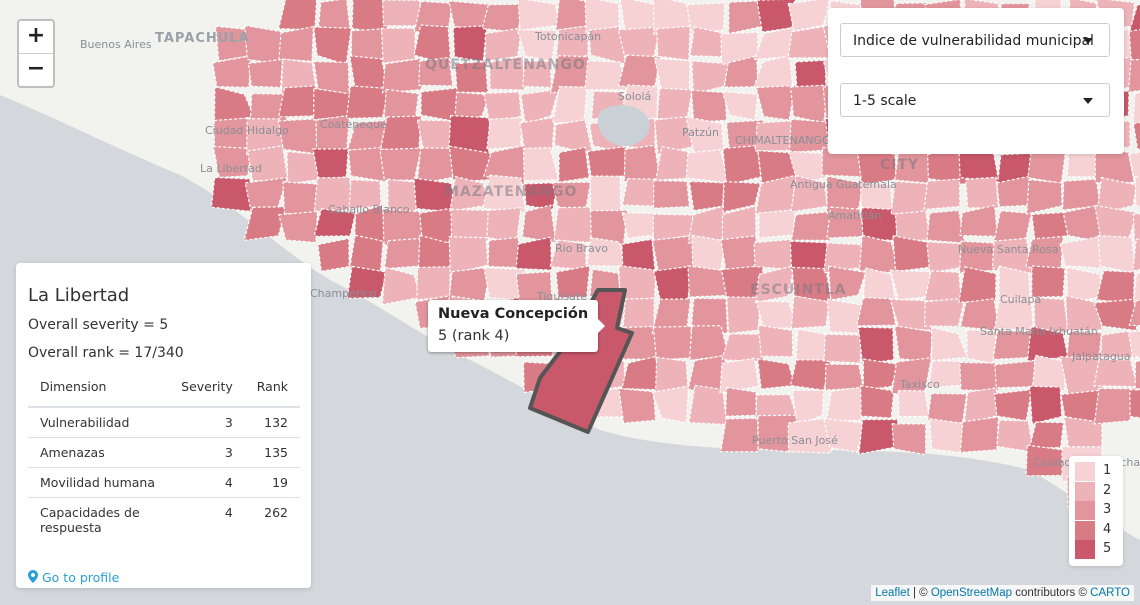 The width and height of the screenshot is (1140, 605). What do you see at coordinates (602, 326) in the screenshot?
I see `tooltip-arrow` at bounding box center [602, 326].